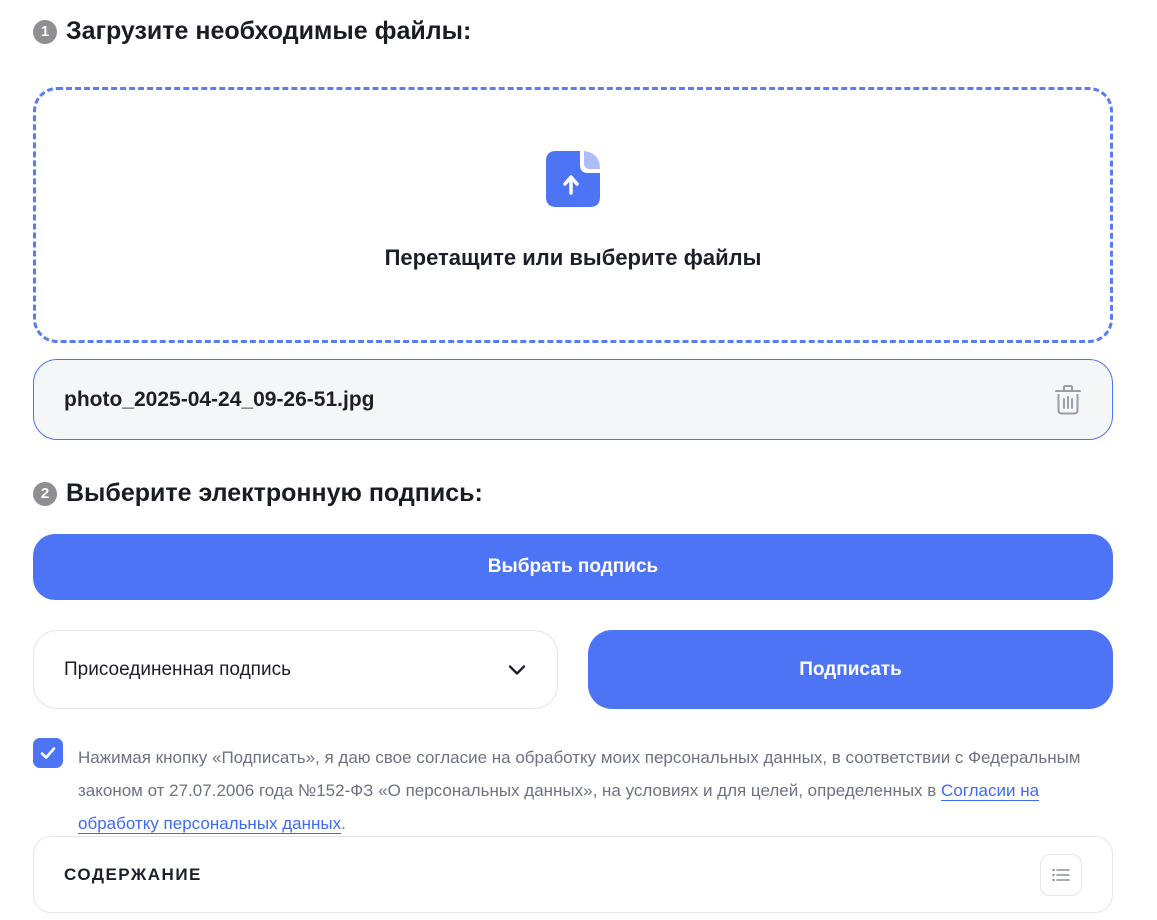  I want to click on step-1-title: Загрузите необходимые файлы:, so click(269, 31).